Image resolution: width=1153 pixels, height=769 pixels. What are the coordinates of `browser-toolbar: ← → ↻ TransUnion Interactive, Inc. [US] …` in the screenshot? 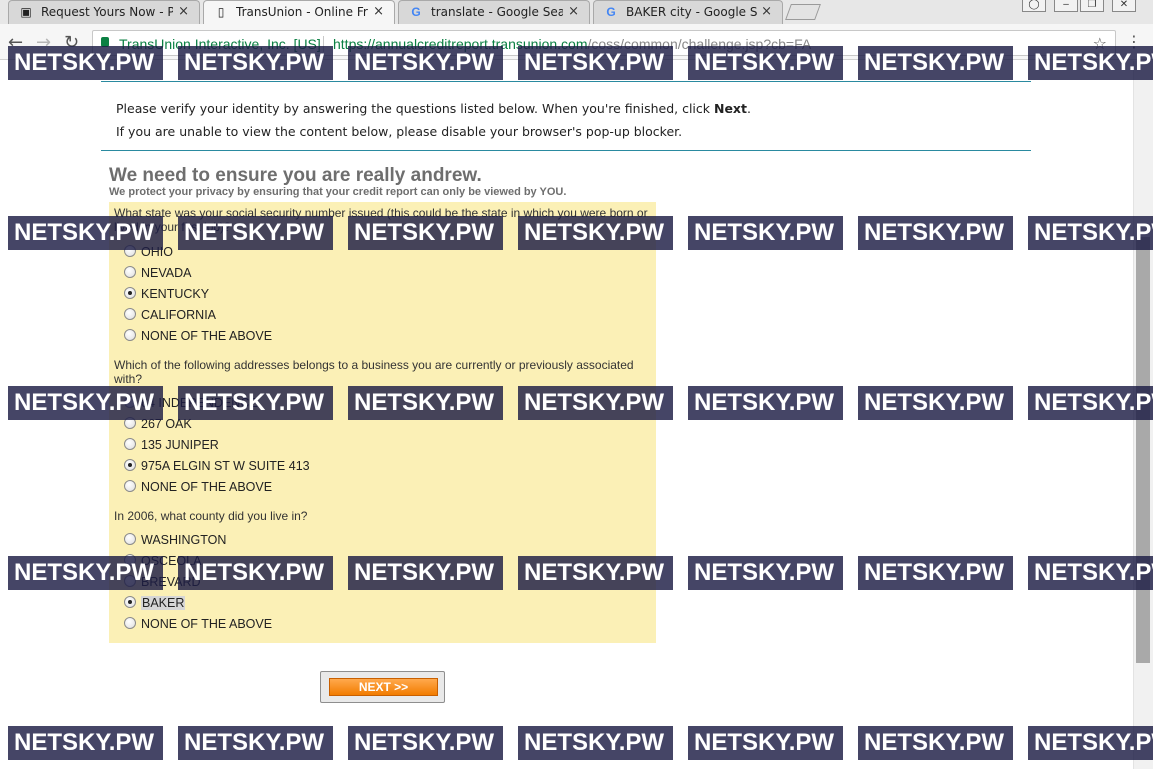 It's located at (576, 42).